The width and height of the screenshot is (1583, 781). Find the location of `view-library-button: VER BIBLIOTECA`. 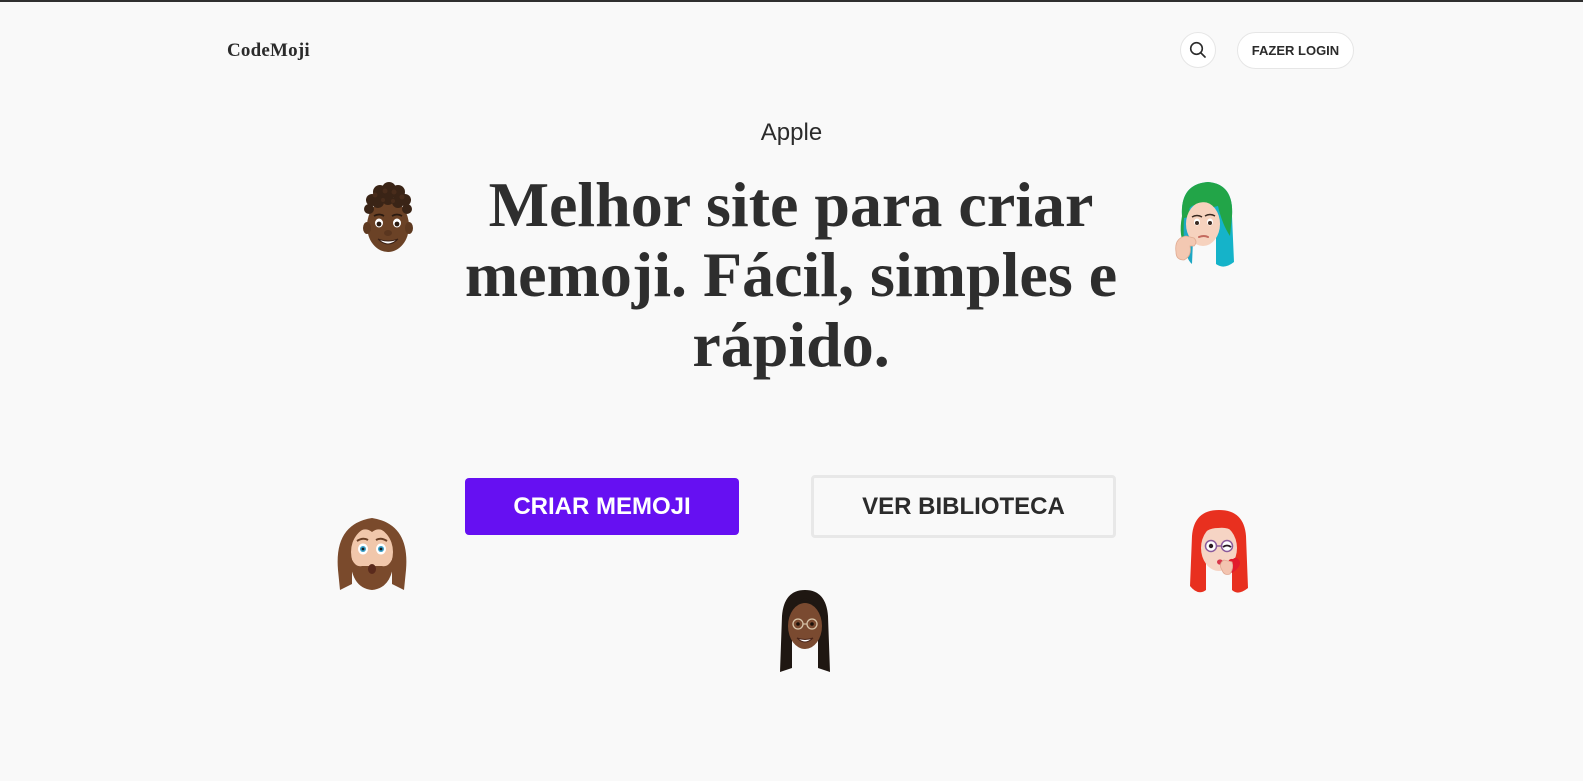

view-library-button: VER BIBLIOTECA is located at coordinates (963, 506).